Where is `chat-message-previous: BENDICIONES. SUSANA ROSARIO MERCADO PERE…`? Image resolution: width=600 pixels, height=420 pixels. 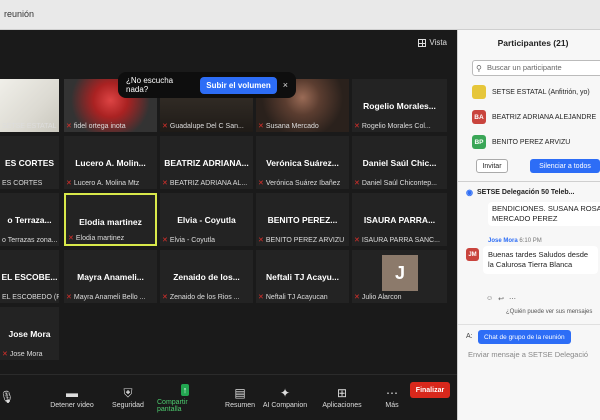 chat-message-previous: BENDICIONES. SUSANA ROSARIO MERCADO PERE… is located at coordinates (544, 214).